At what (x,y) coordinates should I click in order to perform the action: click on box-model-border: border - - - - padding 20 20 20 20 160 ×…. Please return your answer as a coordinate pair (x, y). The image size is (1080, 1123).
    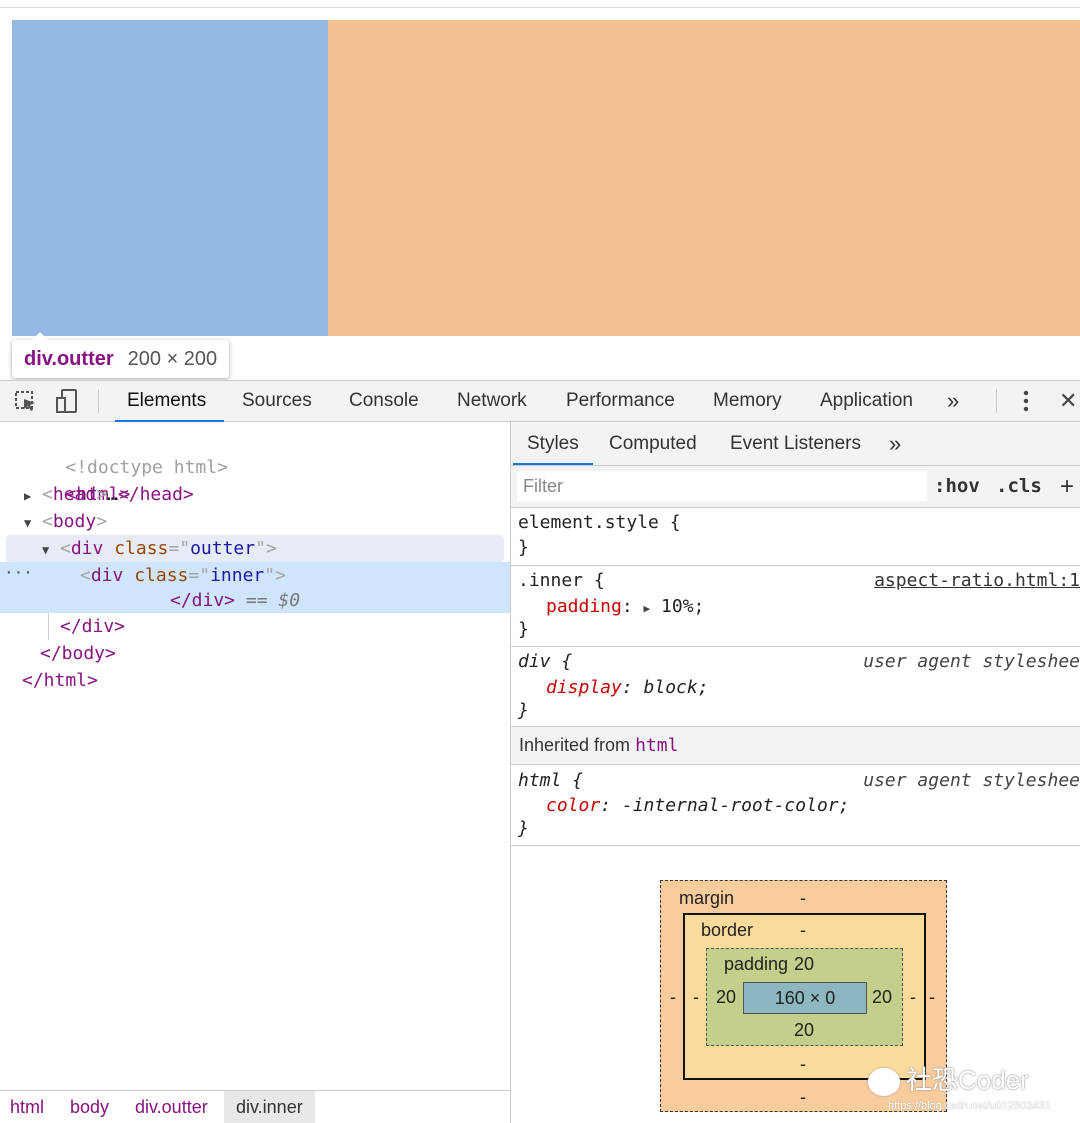
    Looking at the image, I should click on (804, 996).